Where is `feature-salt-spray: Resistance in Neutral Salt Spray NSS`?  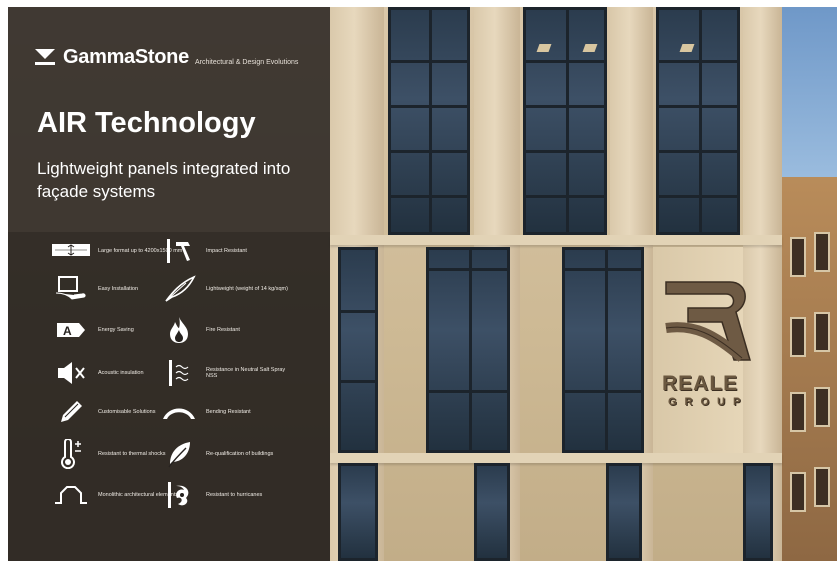
feature-salt-spray: Resistance in Neutral Salt Spray NSS is located at coordinates (227, 373).